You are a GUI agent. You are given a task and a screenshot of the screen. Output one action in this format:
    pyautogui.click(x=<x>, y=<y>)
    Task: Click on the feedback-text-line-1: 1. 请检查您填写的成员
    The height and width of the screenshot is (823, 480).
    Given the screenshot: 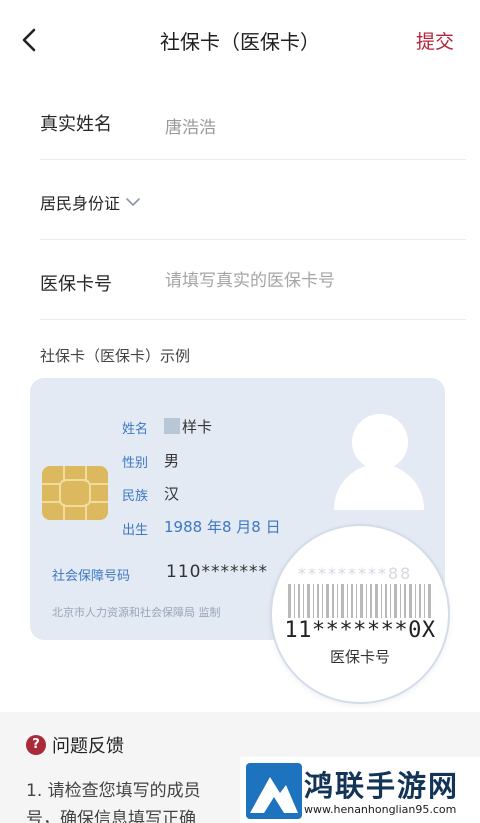 What is the action you would take?
    pyautogui.click(x=113, y=791)
    